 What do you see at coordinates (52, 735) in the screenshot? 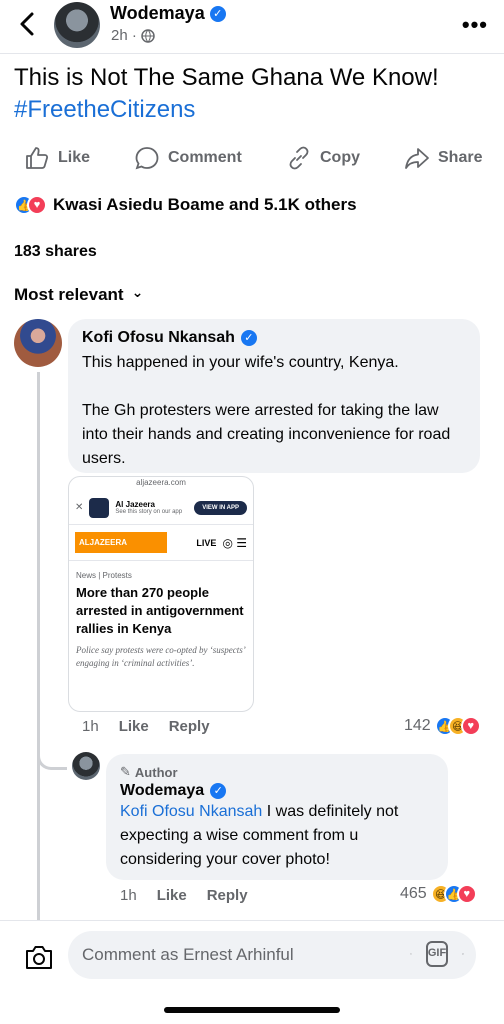
I see `thread-branch` at bounding box center [52, 735].